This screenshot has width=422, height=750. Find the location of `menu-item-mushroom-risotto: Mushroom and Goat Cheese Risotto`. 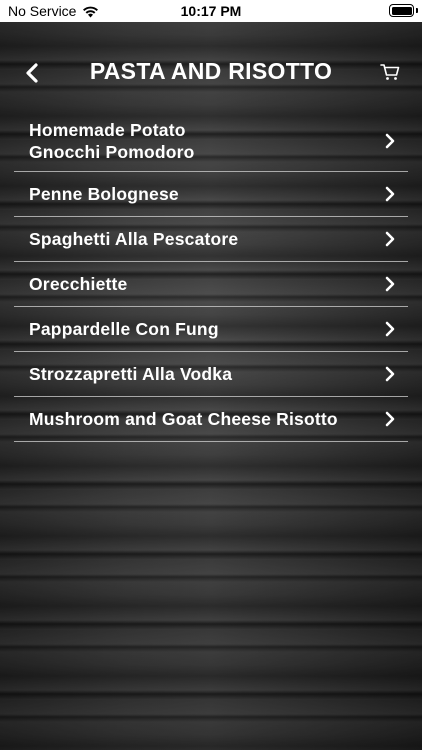

menu-item-mushroom-risotto: Mushroom and Goat Cheese Risotto is located at coordinates (211, 419).